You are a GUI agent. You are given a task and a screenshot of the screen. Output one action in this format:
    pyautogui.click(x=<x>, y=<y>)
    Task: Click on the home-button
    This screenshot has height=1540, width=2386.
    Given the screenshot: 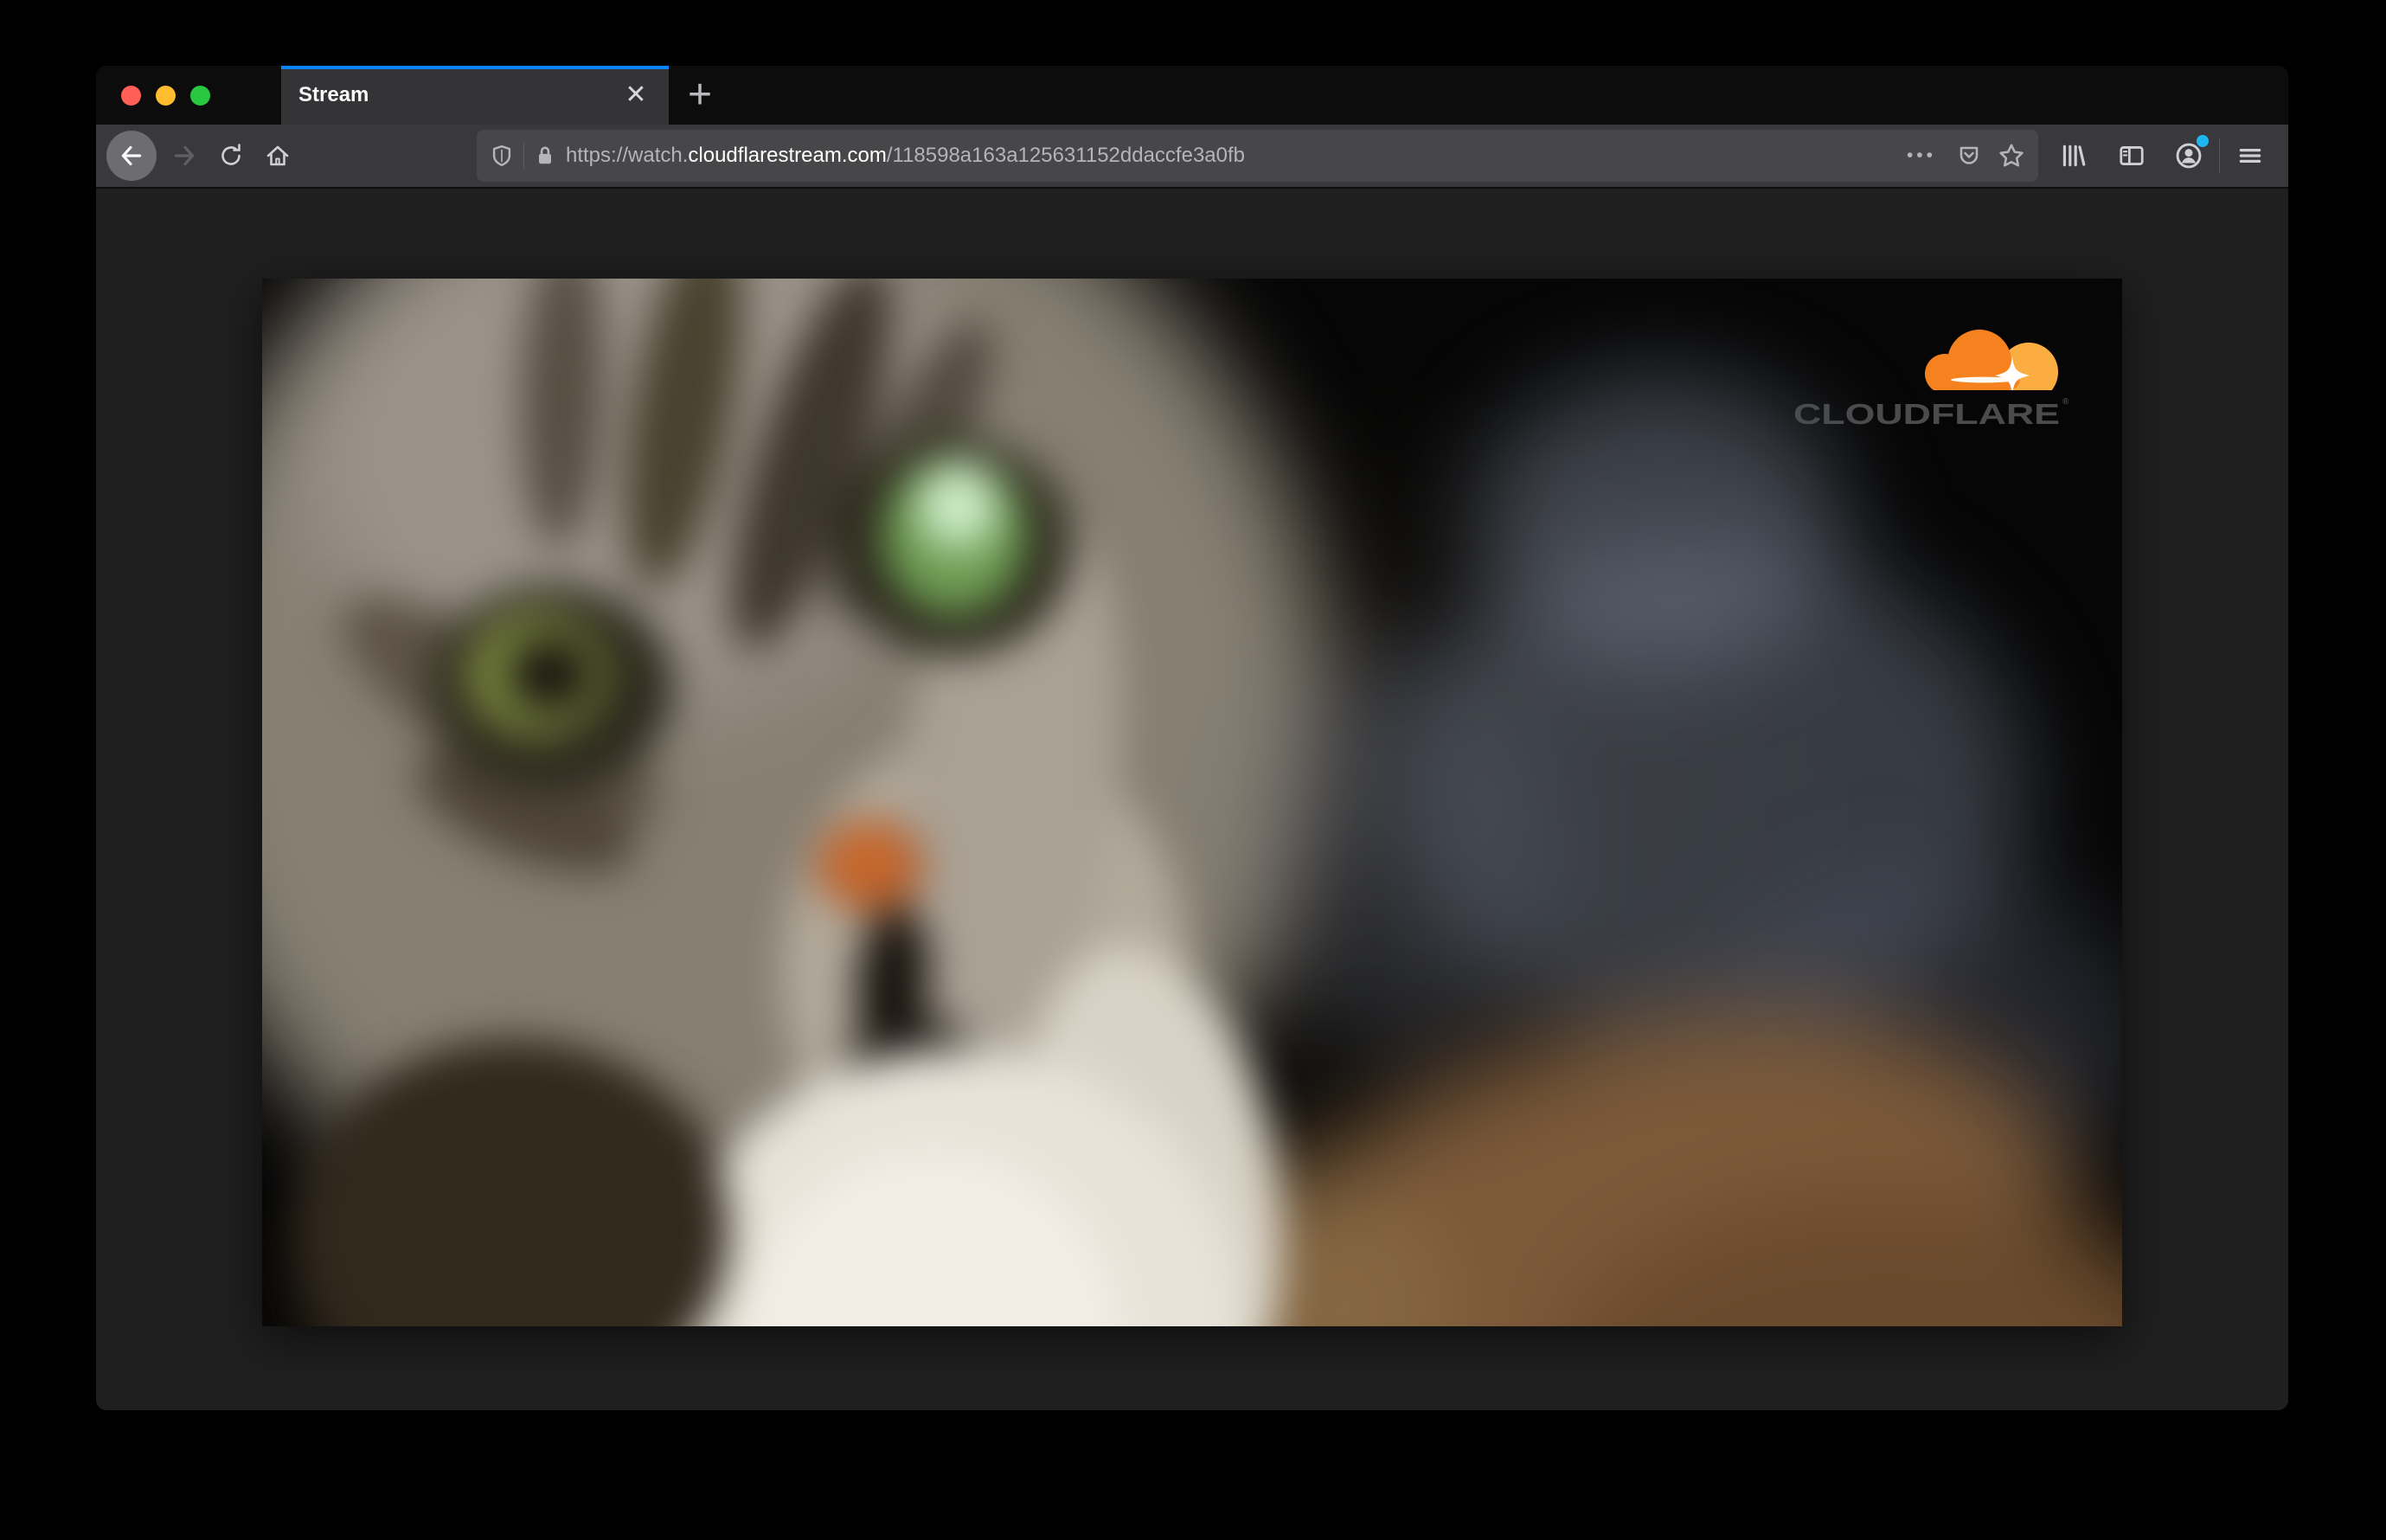 What is the action you would take?
    pyautogui.click(x=278, y=156)
    